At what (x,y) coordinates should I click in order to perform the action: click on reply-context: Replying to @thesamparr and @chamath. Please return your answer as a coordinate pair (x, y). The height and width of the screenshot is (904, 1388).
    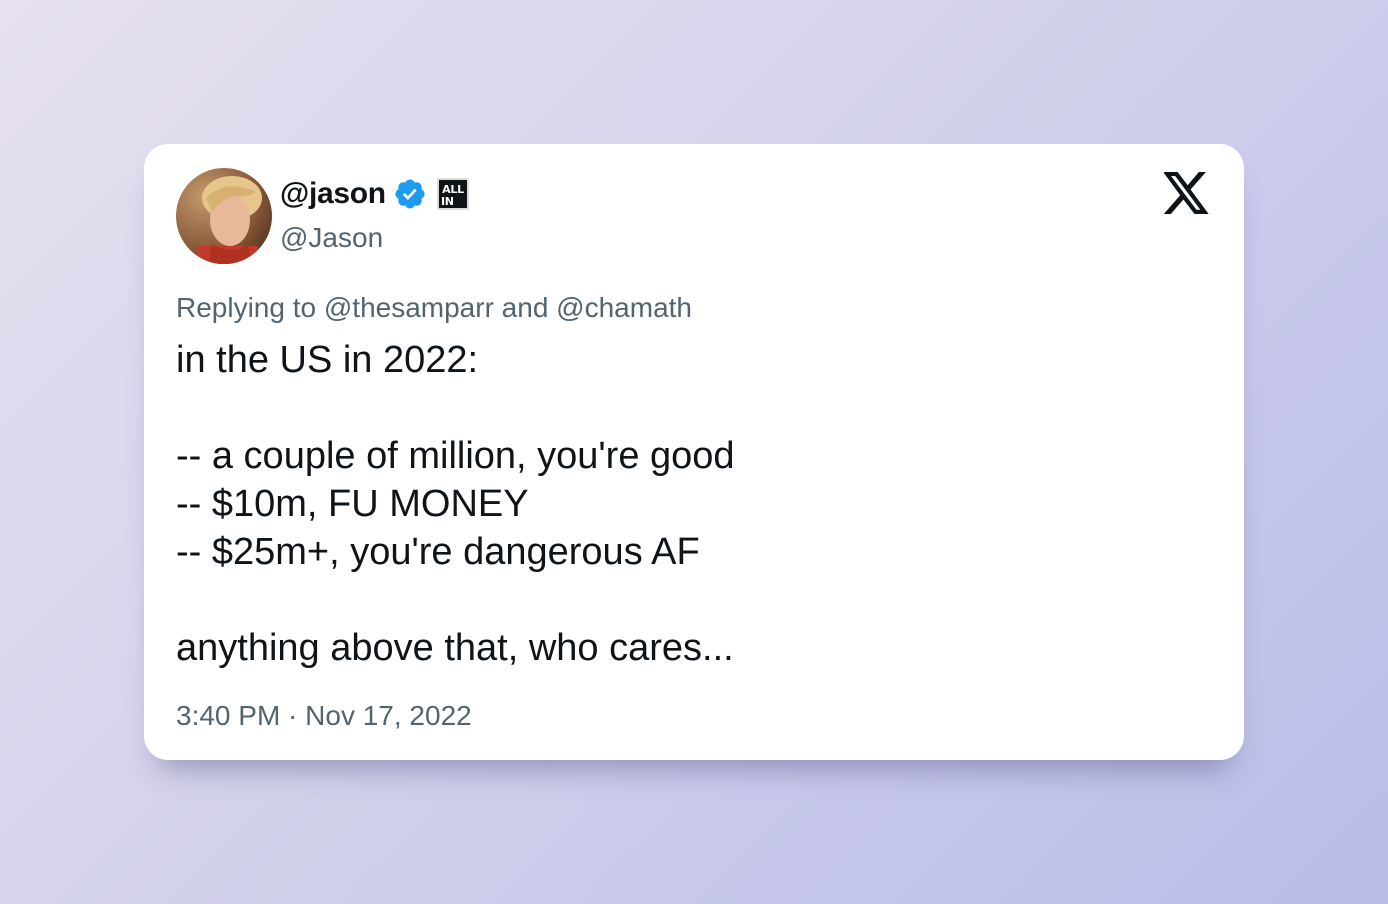
    Looking at the image, I should click on (434, 308).